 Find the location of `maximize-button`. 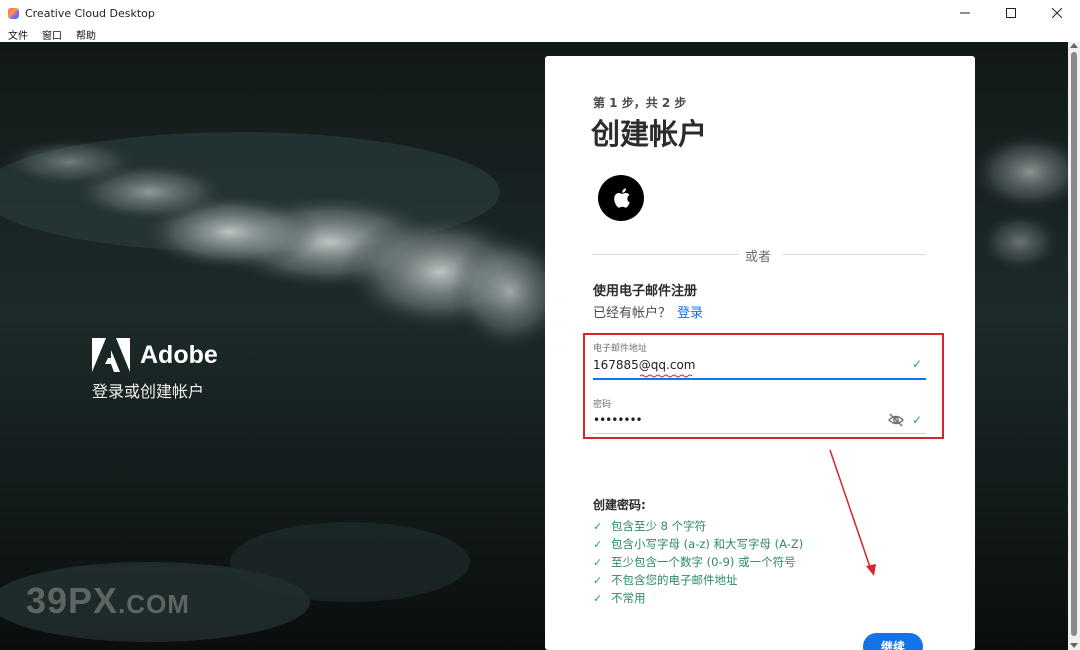

maximize-button is located at coordinates (1011, 13).